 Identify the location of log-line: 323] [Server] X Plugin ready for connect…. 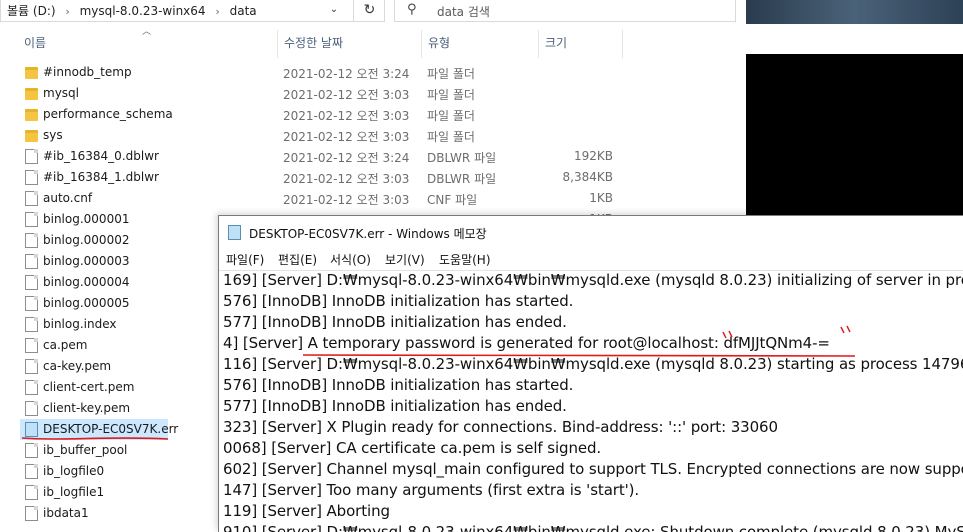
(500, 427).